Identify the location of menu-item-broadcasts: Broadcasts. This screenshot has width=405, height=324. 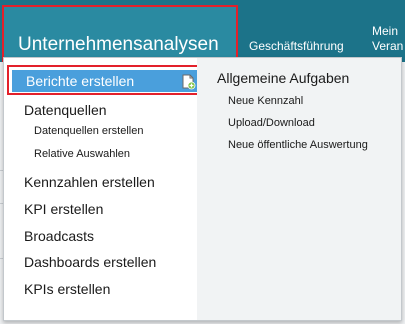
(59, 236).